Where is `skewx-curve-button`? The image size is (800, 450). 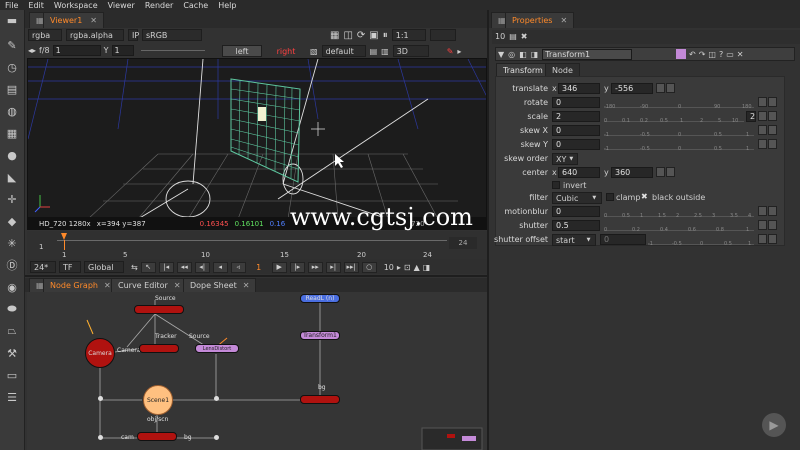
skewx-curve-button is located at coordinates (772, 130).